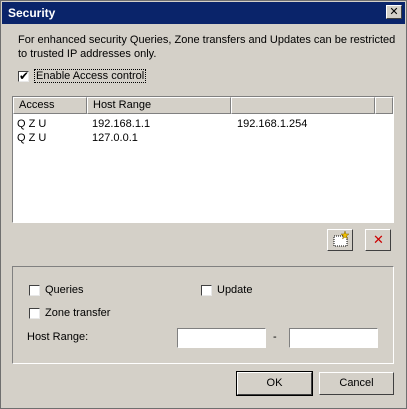  Describe the element at coordinates (333, 338) in the screenshot. I see `host-range-to-input` at that location.